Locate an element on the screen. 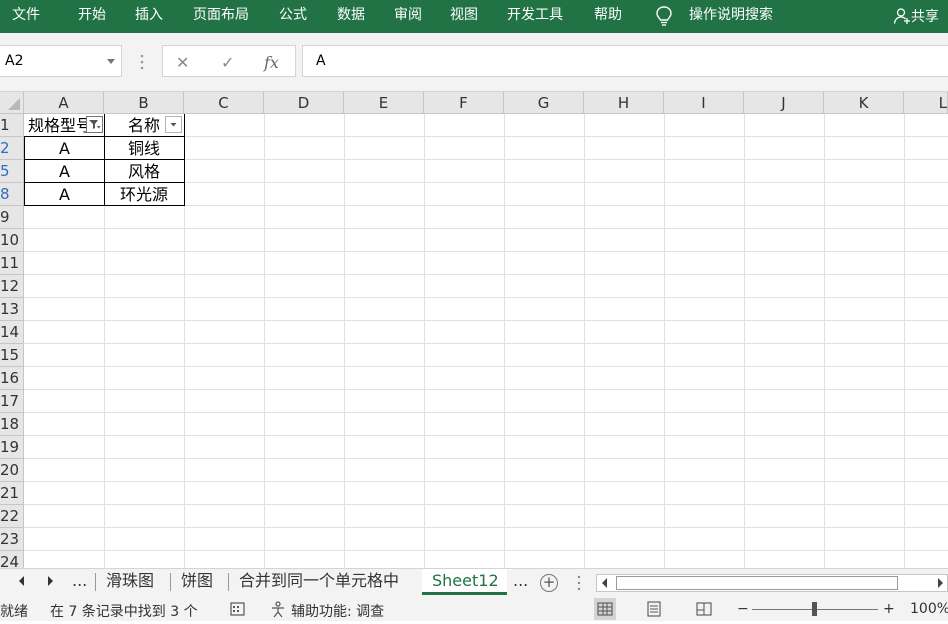 The height and width of the screenshot is (624, 948). drag-handle-icon is located at coordinates (142, 62).